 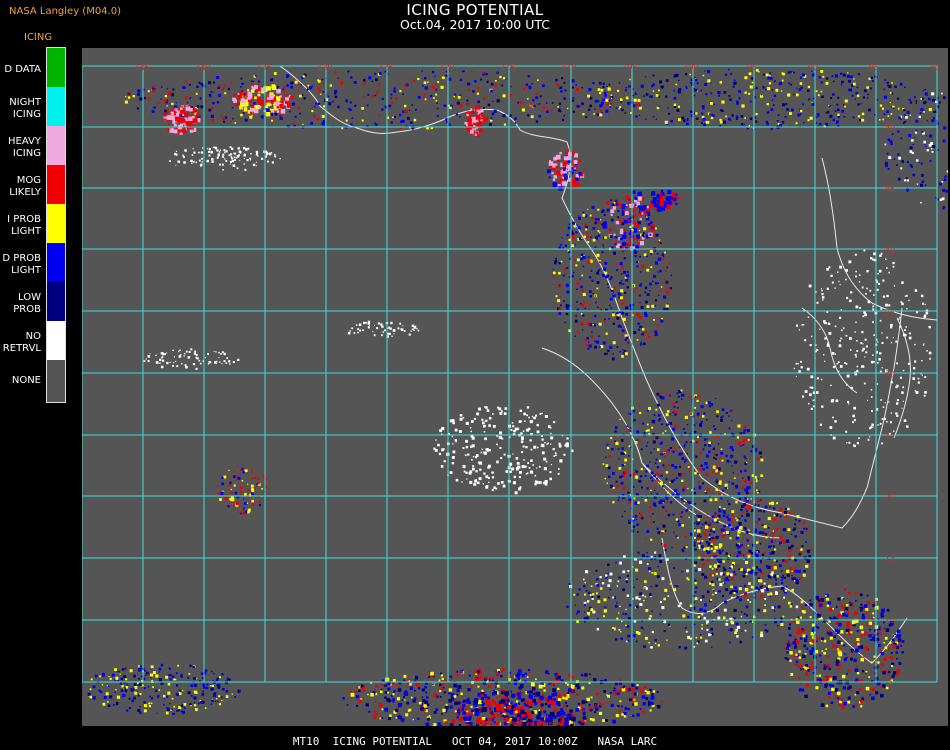 I want to click on legend-label-mog-likely: MOG LIKELY, so click(x=25, y=186).